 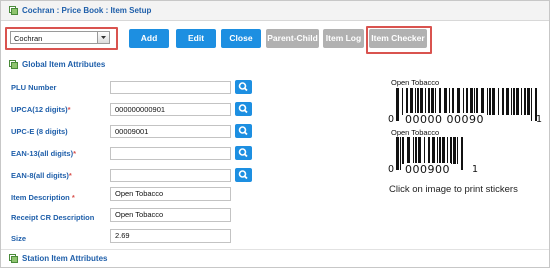 What do you see at coordinates (60, 37) in the screenshot?
I see `store-select: Cochran` at bounding box center [60, 37].